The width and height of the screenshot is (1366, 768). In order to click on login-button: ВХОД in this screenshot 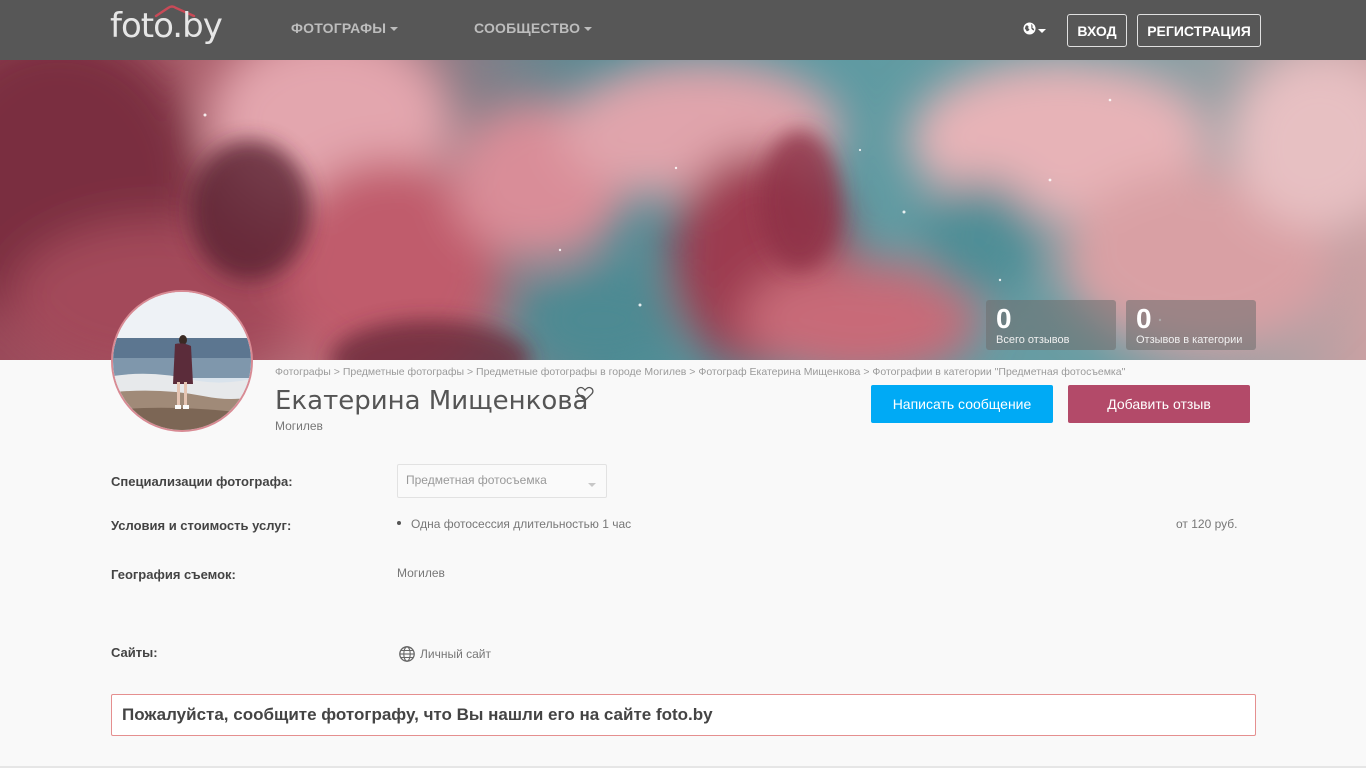, I will do `click(1097, 30)`.